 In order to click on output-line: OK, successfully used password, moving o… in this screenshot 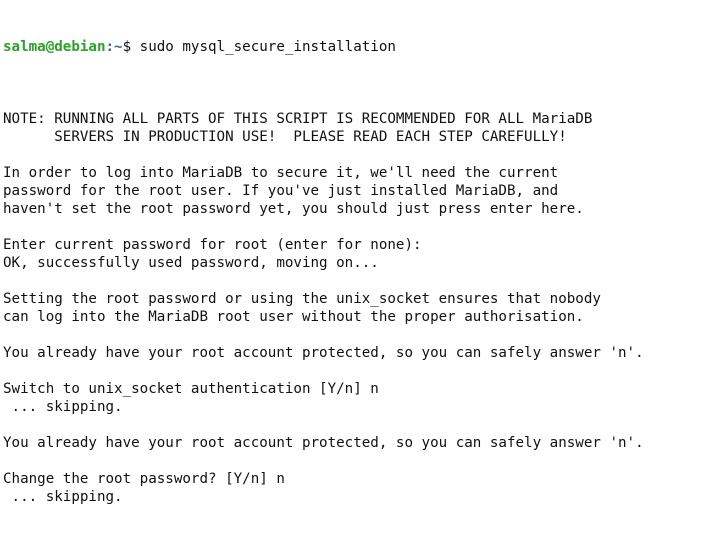, I will do `click(191, 263)`.